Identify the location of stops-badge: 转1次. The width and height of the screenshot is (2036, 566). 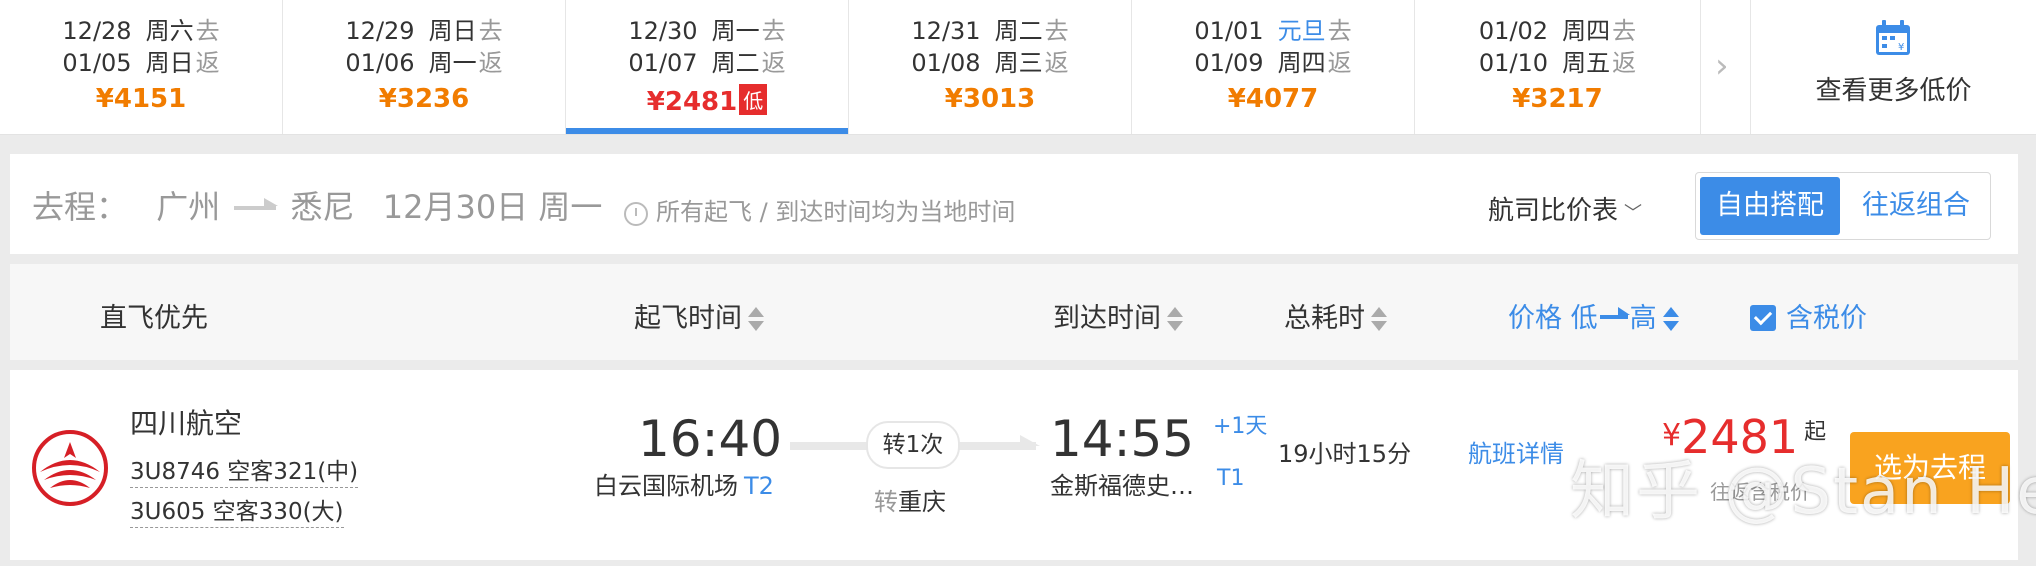
(913, 445).